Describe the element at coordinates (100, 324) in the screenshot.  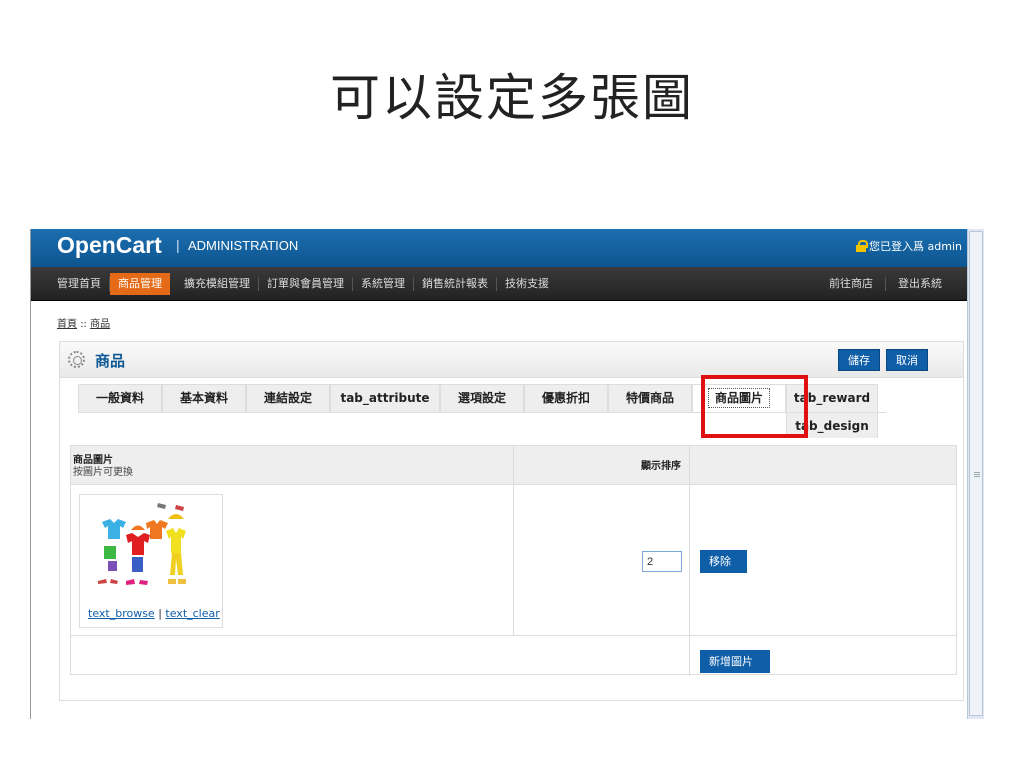
I see `breadcrumb-products: 商品` at that location.